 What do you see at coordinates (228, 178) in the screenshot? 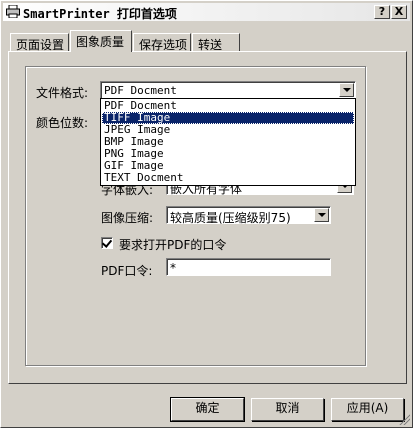
I see `dropdown-option: TEXT Docment` at bounding box center [228, 178].